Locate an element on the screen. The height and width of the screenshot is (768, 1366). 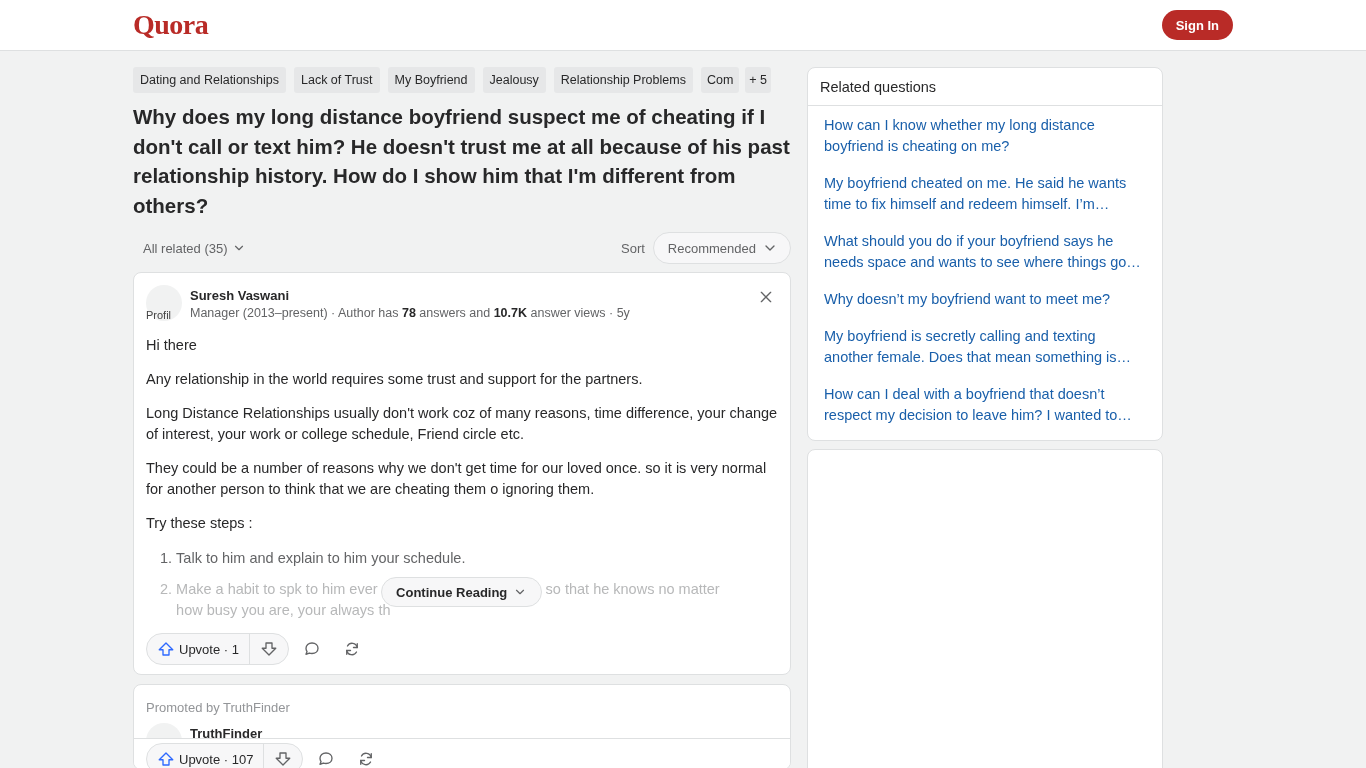
promoted-label: Promoted by TruthFinder is located at coordinates (218, 707).